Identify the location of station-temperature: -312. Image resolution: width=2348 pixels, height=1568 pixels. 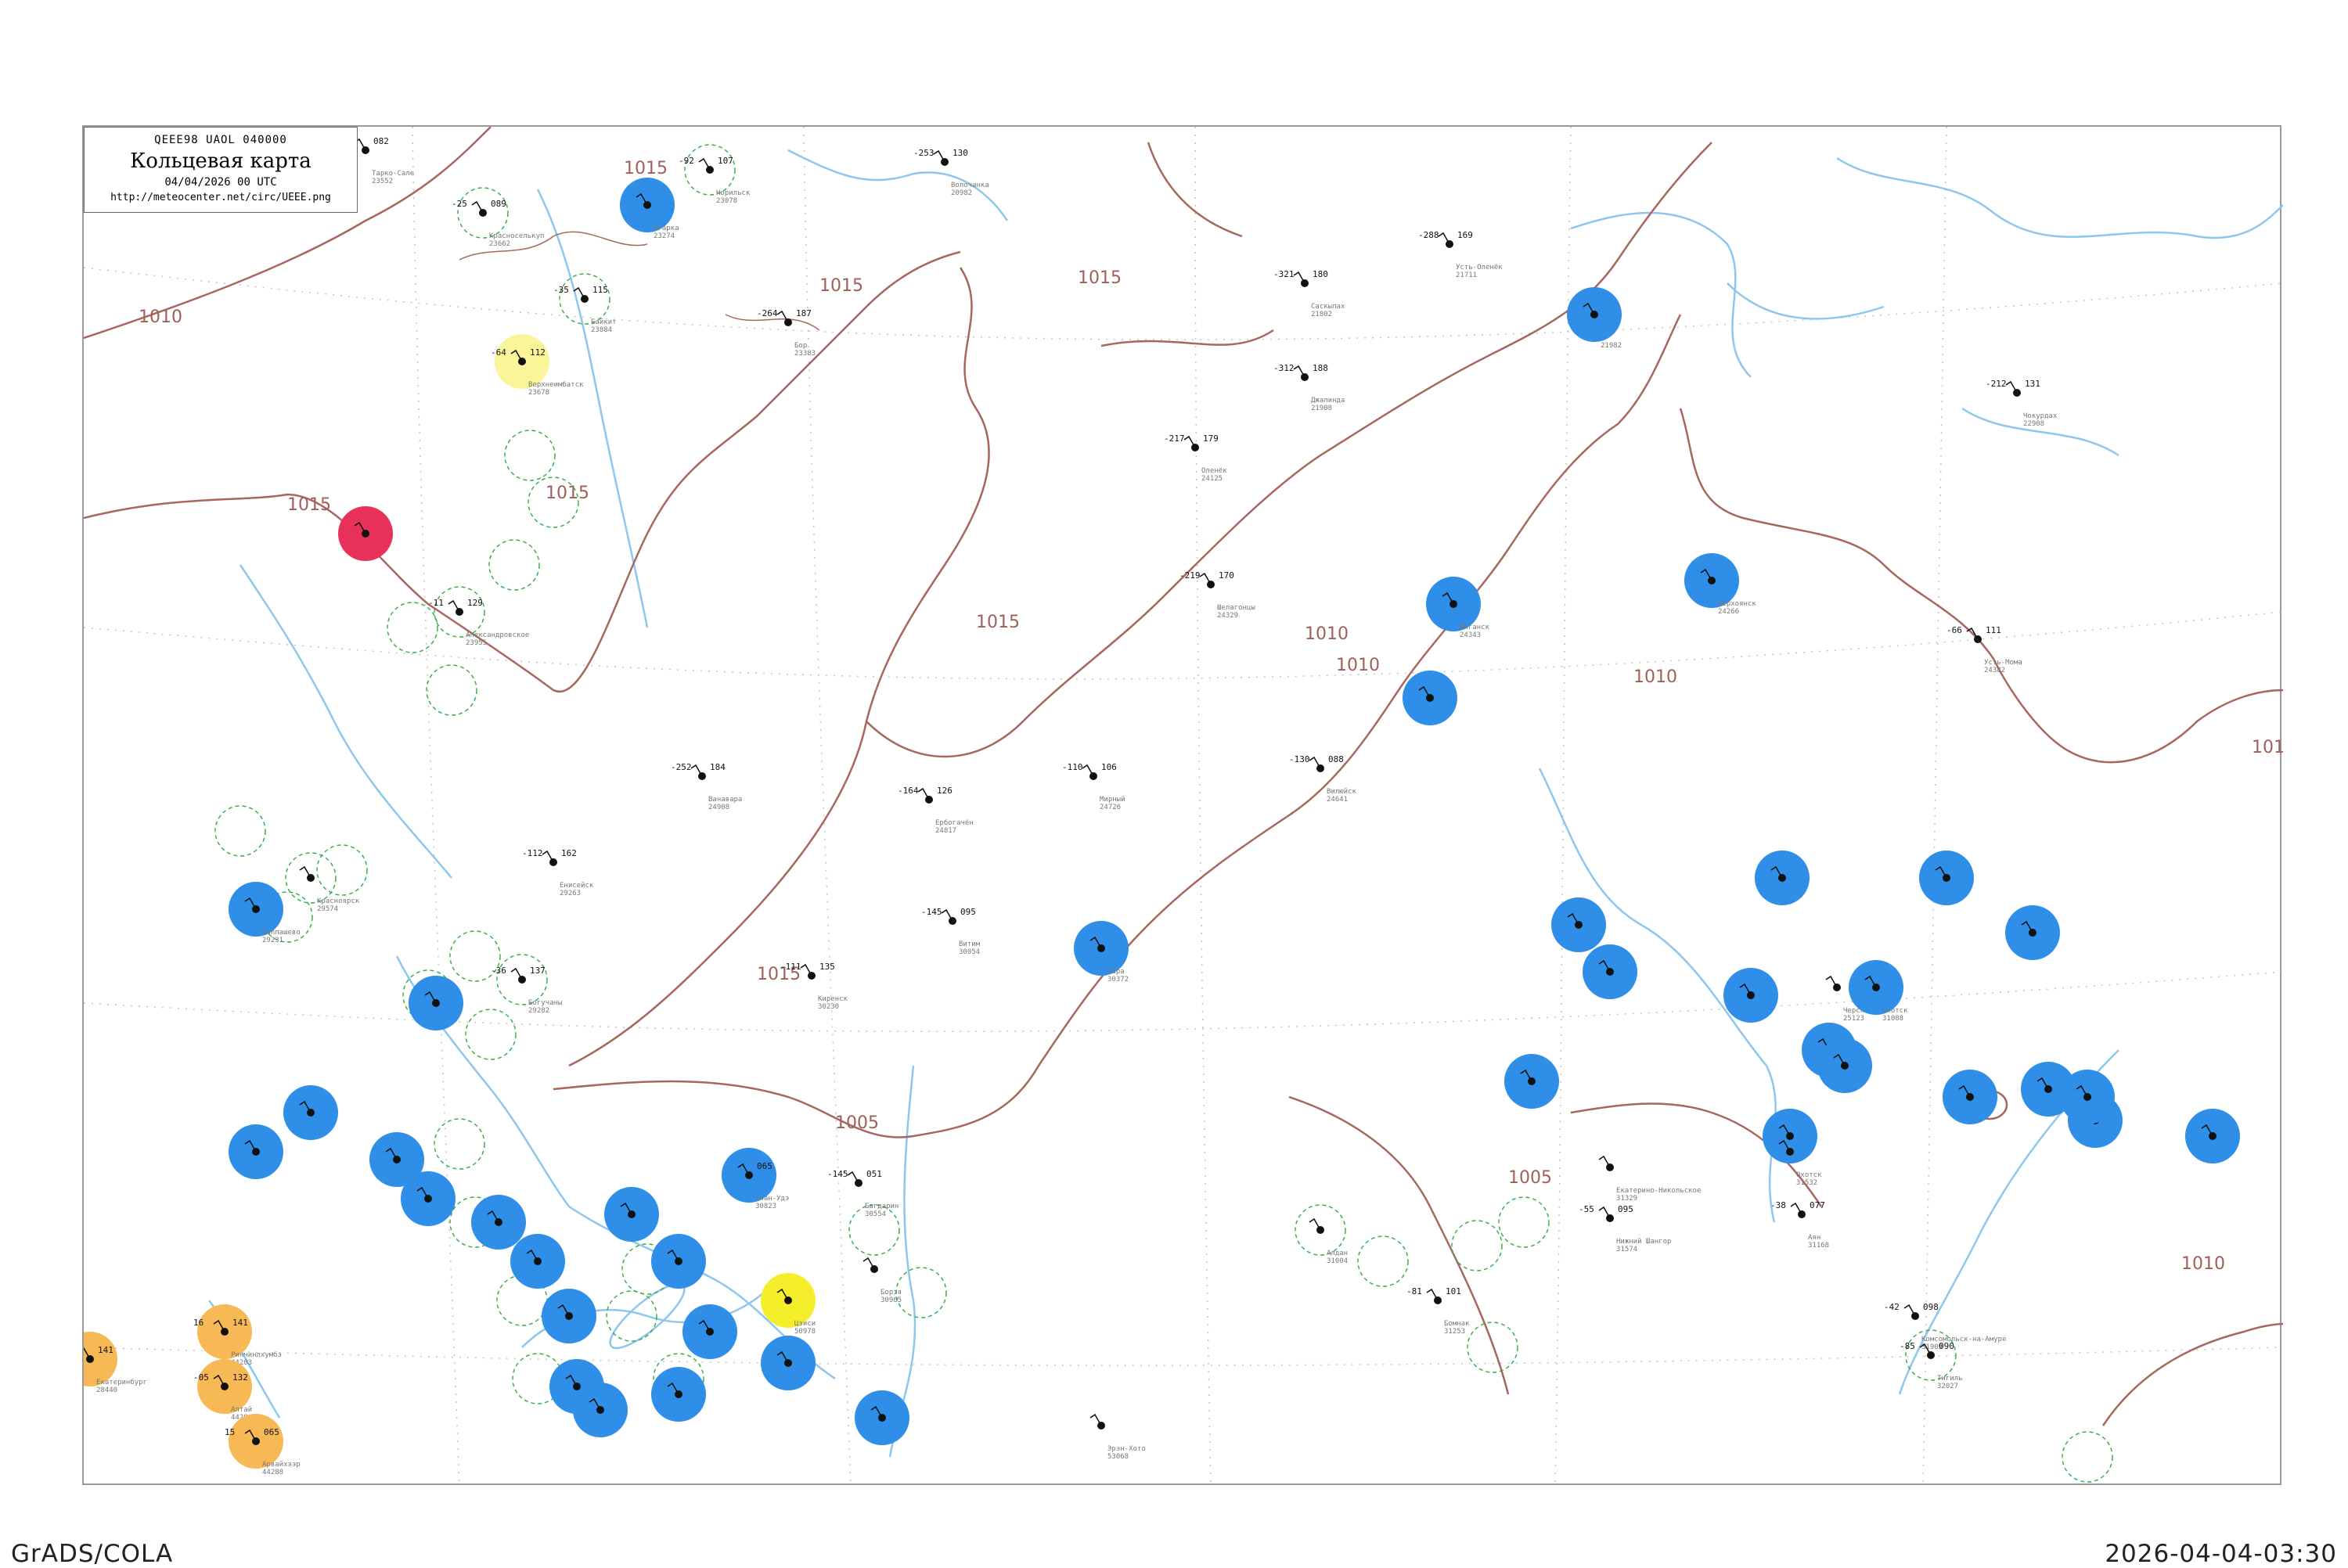
(1284, 368).